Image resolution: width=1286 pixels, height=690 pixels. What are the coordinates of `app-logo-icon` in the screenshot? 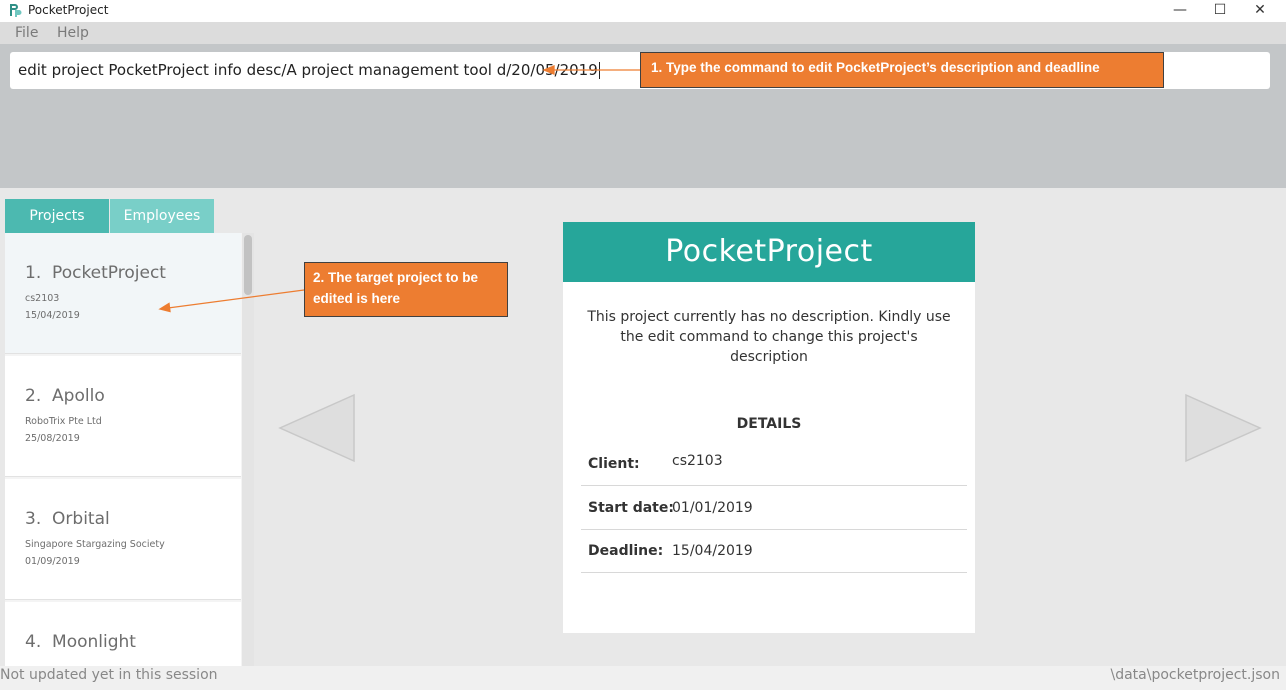 It's located at (16, 10).